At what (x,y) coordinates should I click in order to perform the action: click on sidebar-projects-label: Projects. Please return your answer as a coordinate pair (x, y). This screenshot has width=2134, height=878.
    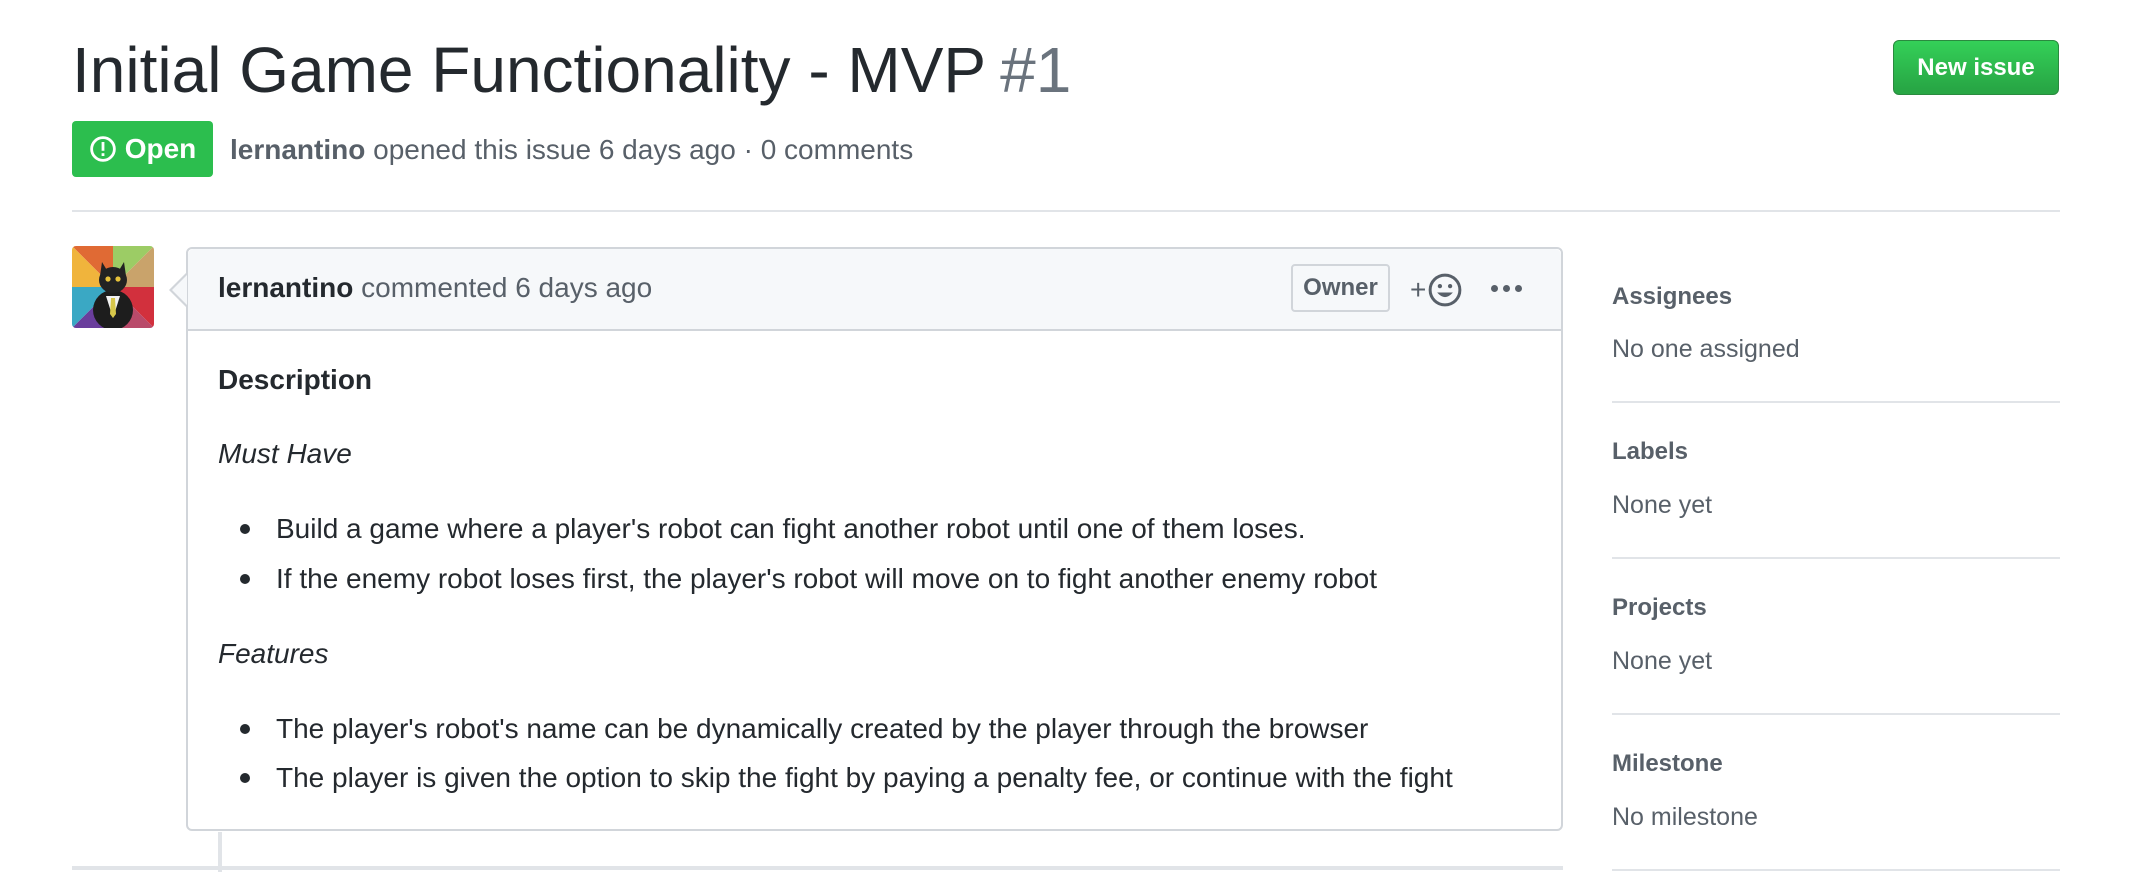
    Looking at the image, I should click on (1659, 608).